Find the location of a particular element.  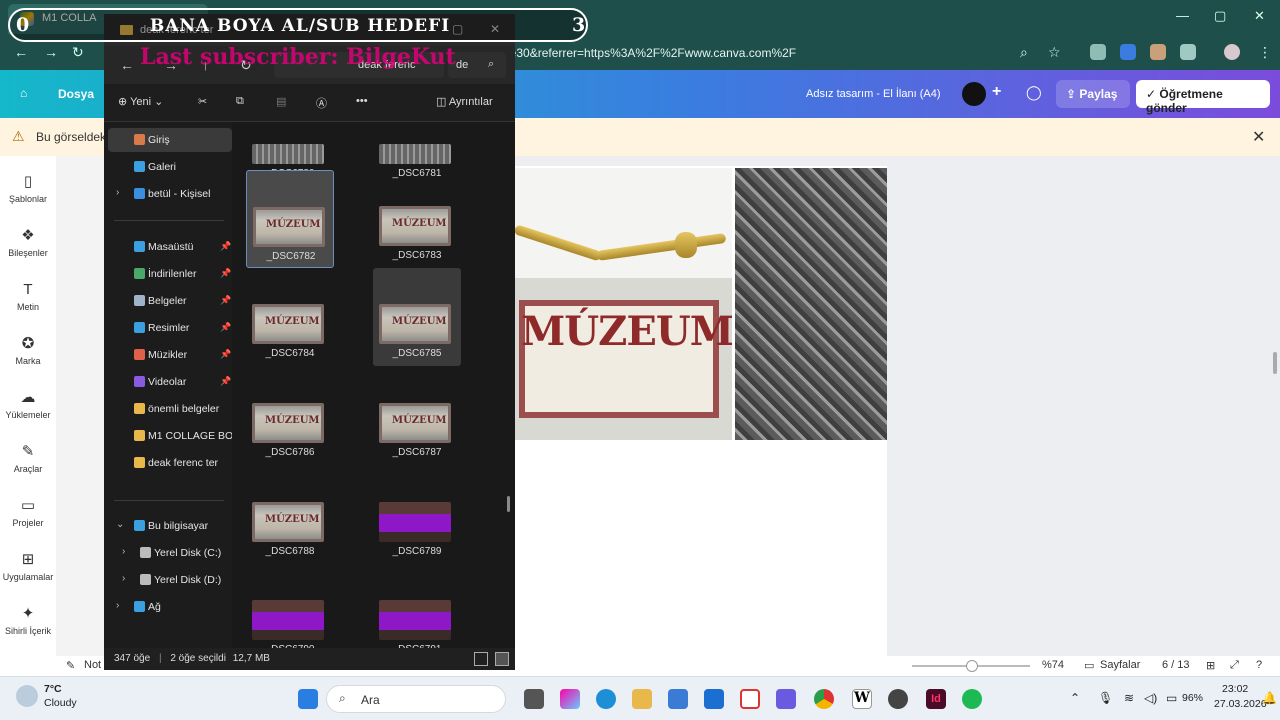

user-avatar is located at coordinates (974, 94).